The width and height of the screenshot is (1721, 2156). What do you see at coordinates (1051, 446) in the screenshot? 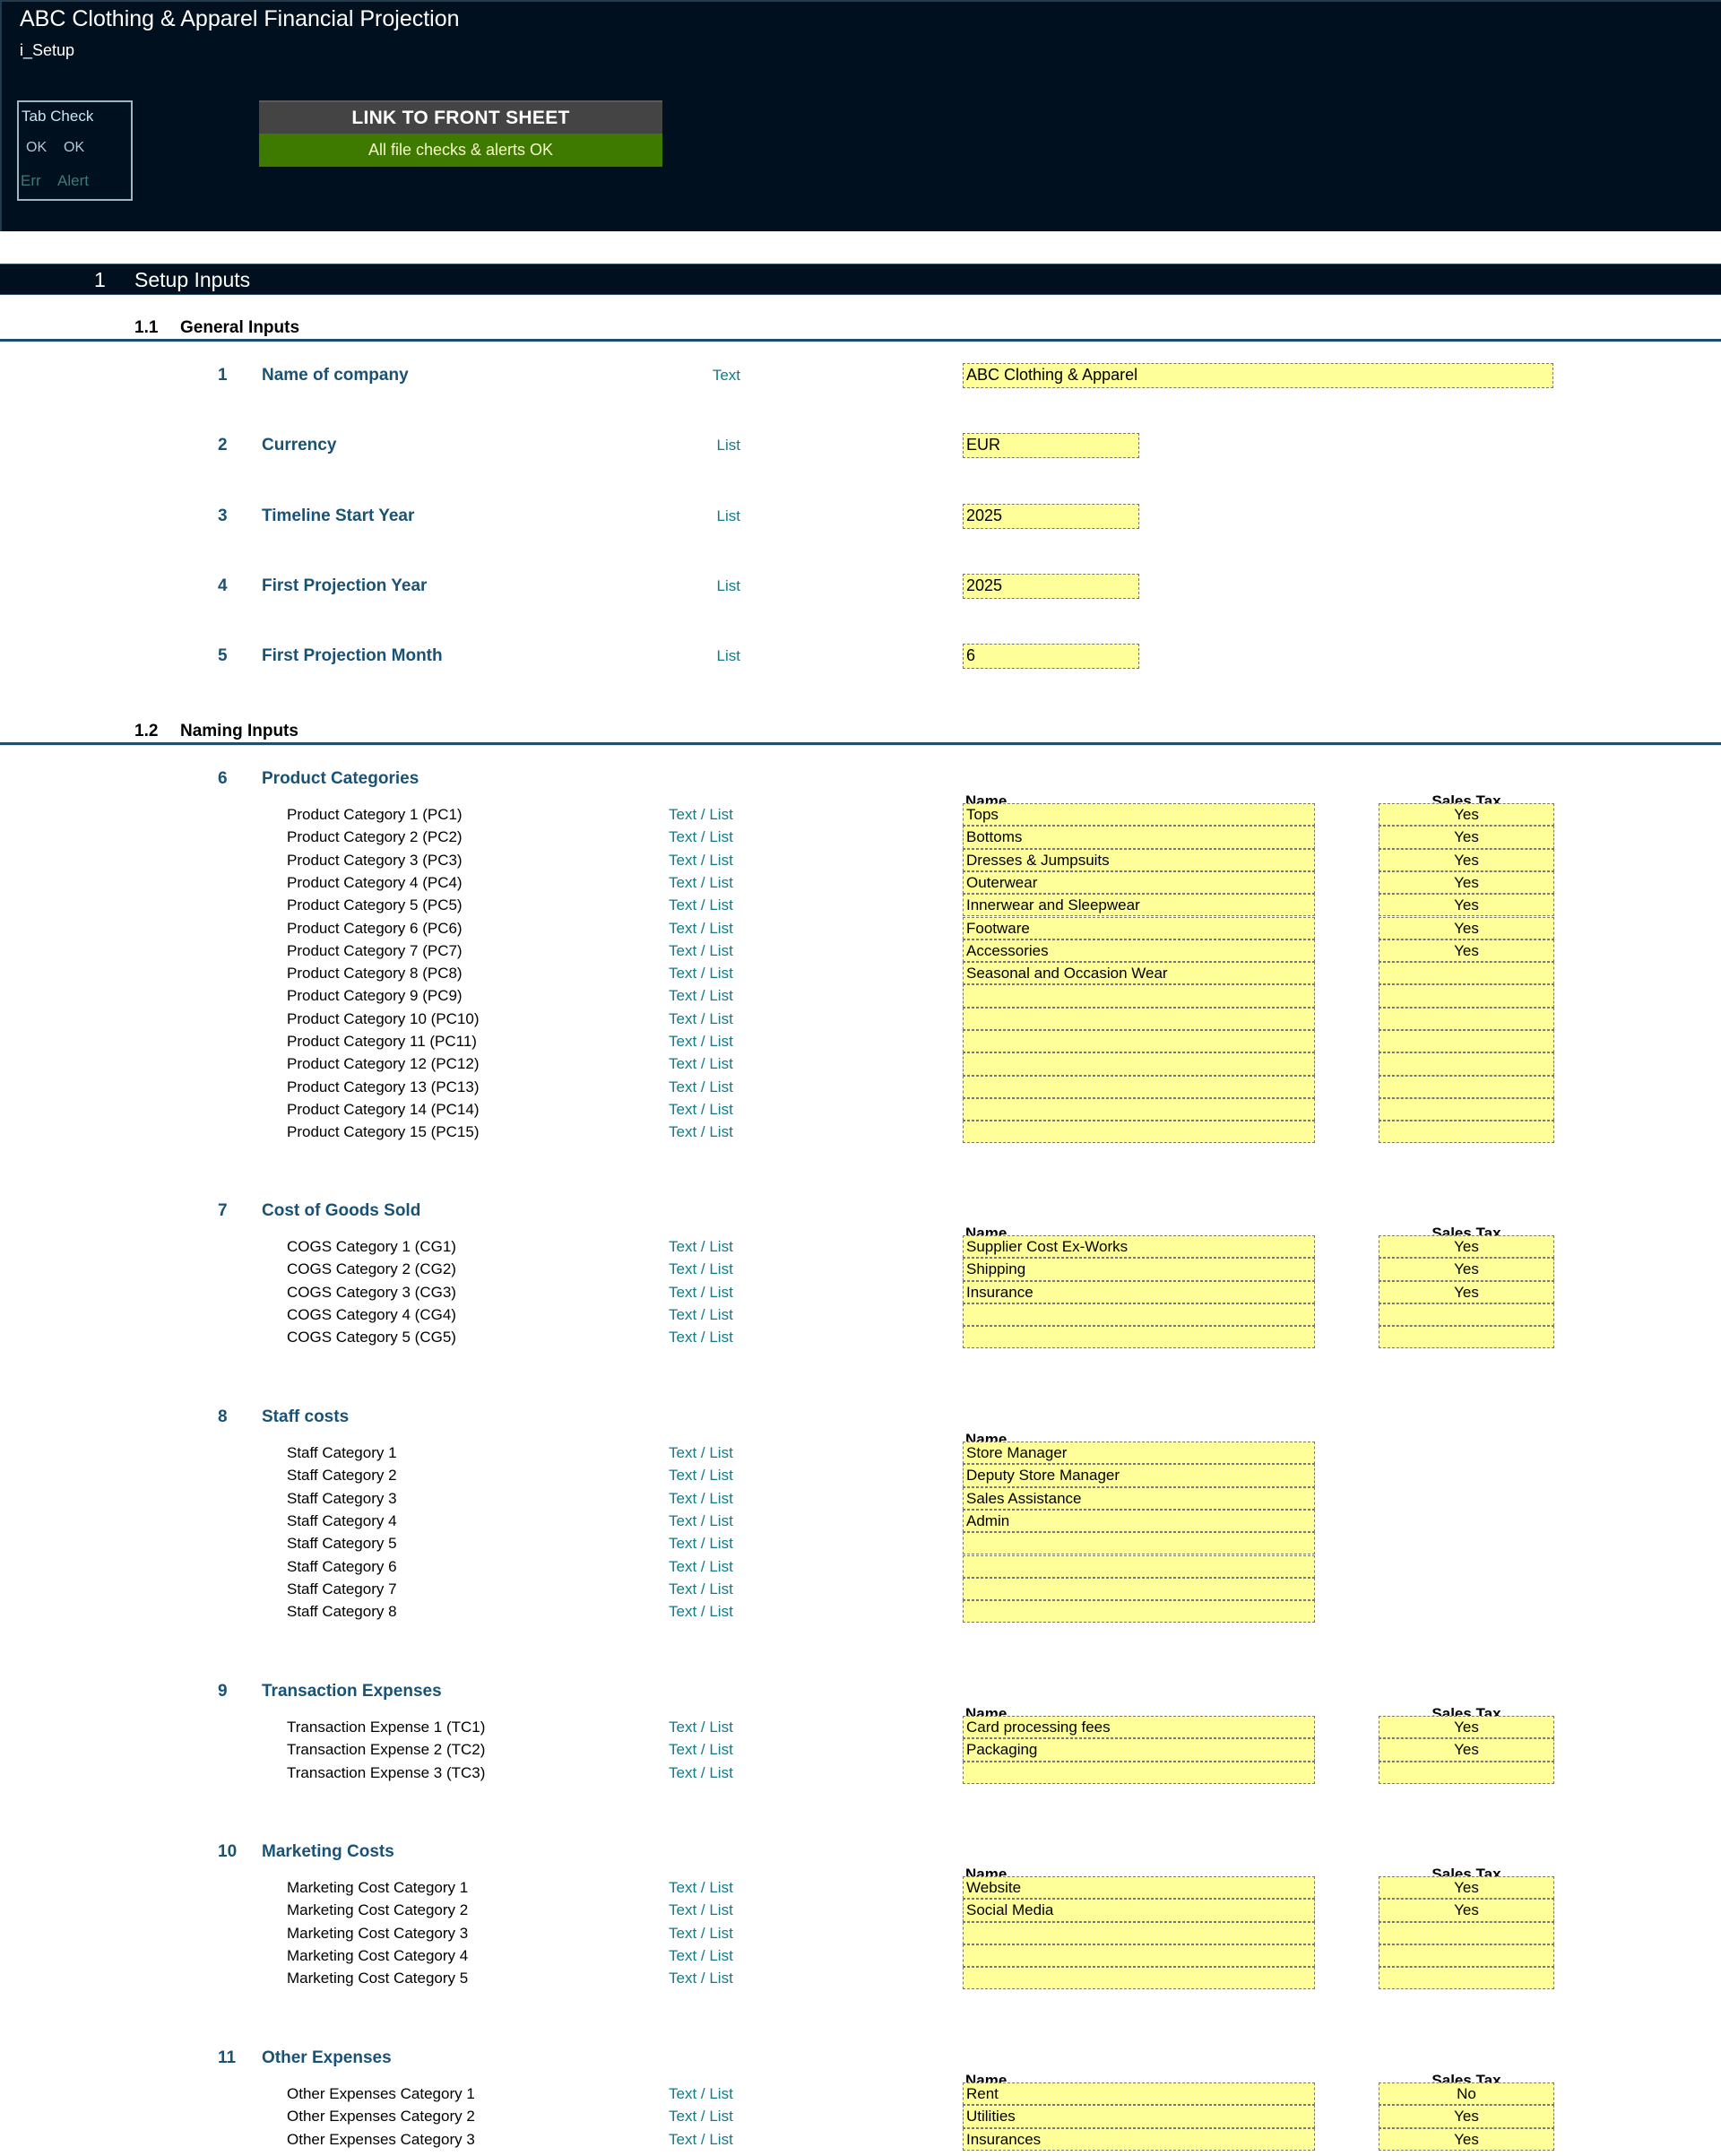
I see `general-input-field: EUR` at bounding box center [1051, 446].